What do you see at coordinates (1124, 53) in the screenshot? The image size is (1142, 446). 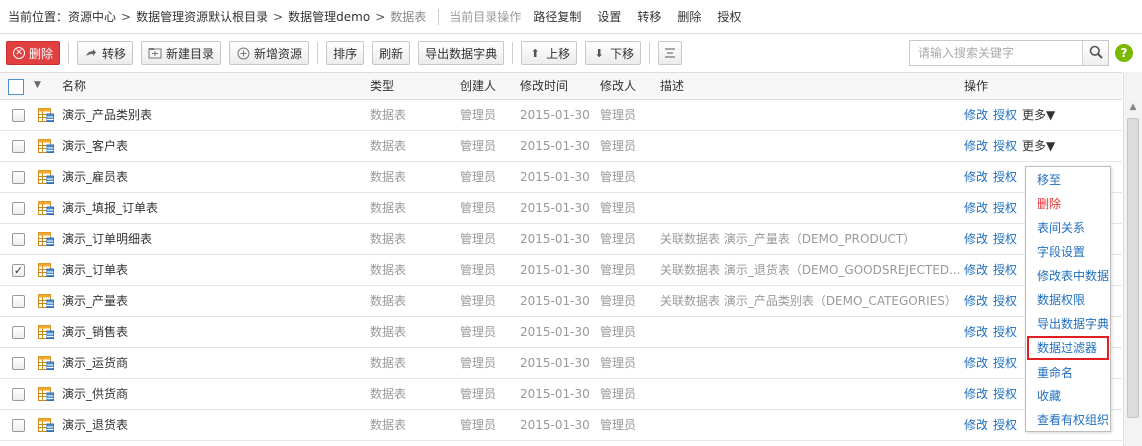 I see `help-icon: ?` at bounding box center [1124, 53].